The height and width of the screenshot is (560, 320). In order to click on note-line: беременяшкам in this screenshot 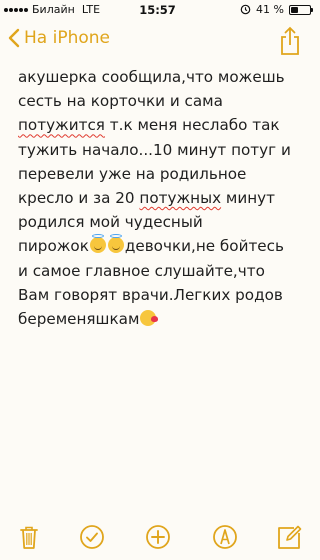, I will do `click(163, 319)`.